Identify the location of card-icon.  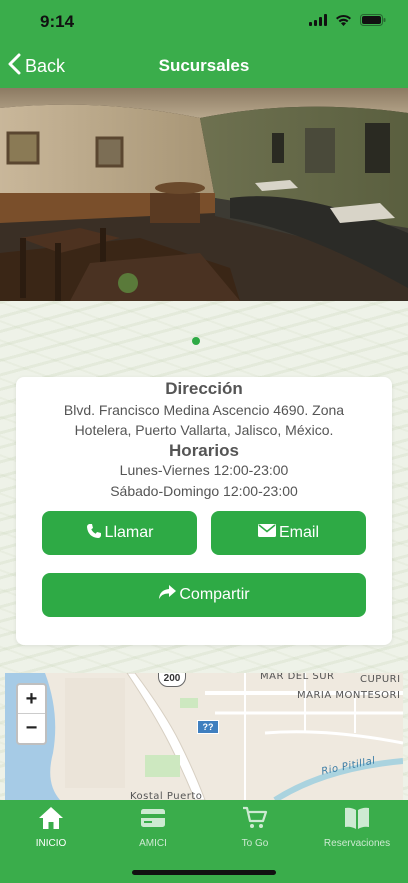
(153, 821).